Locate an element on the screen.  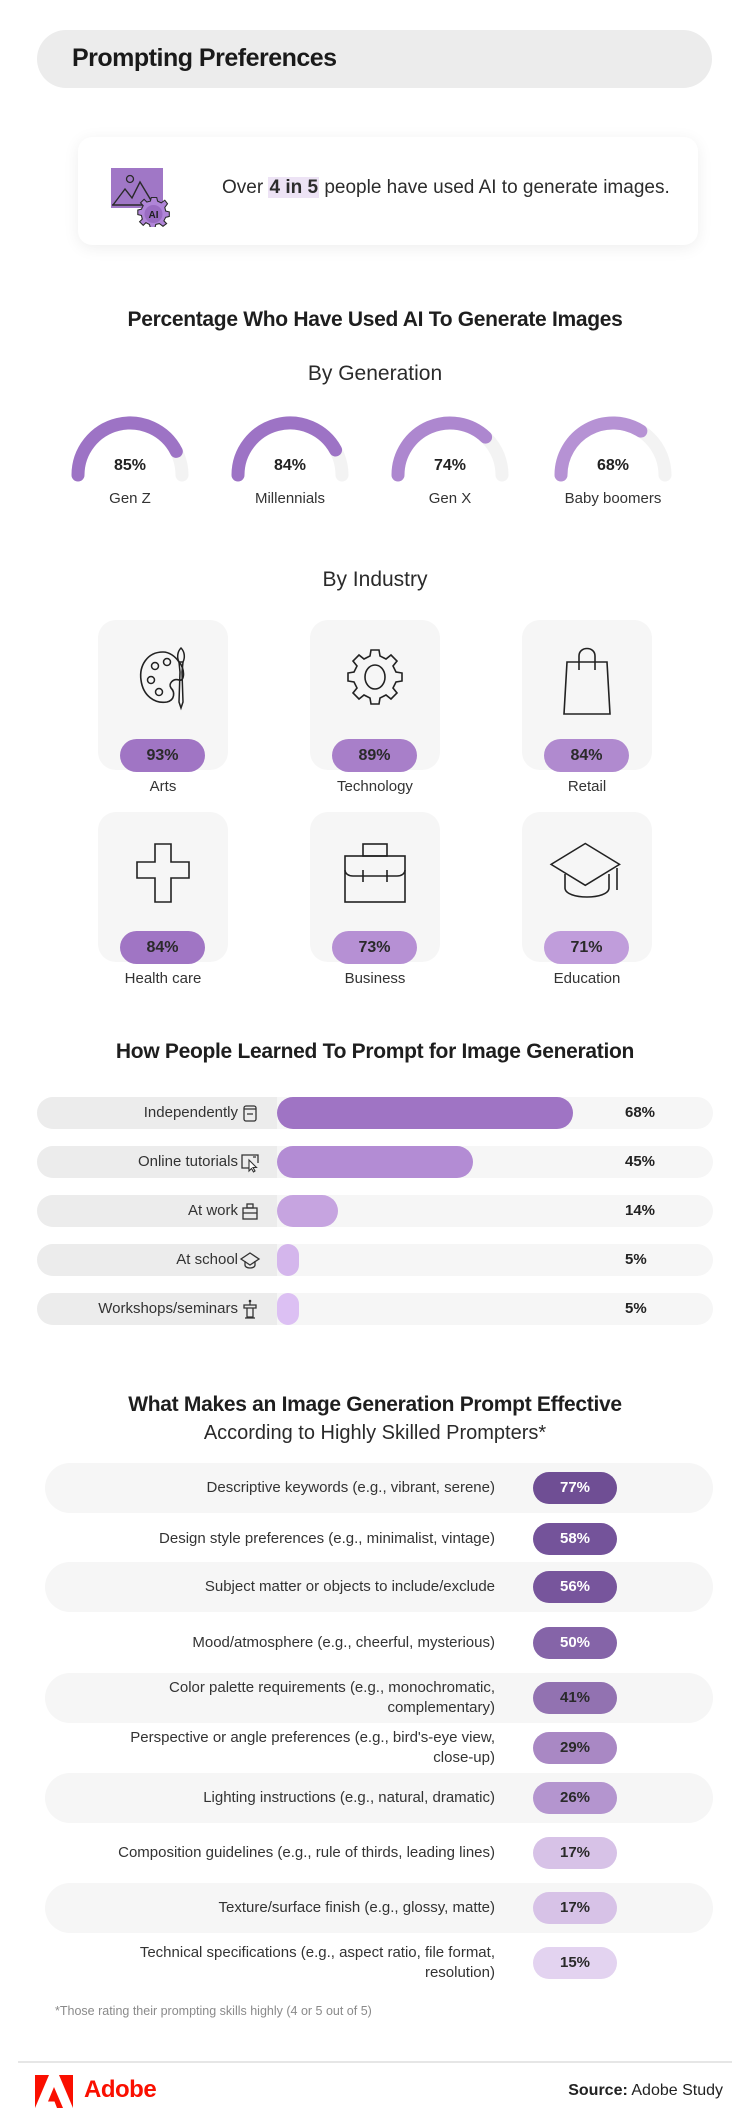
learn-bar-row: At work 14% is located at coordinates (375, 1211).